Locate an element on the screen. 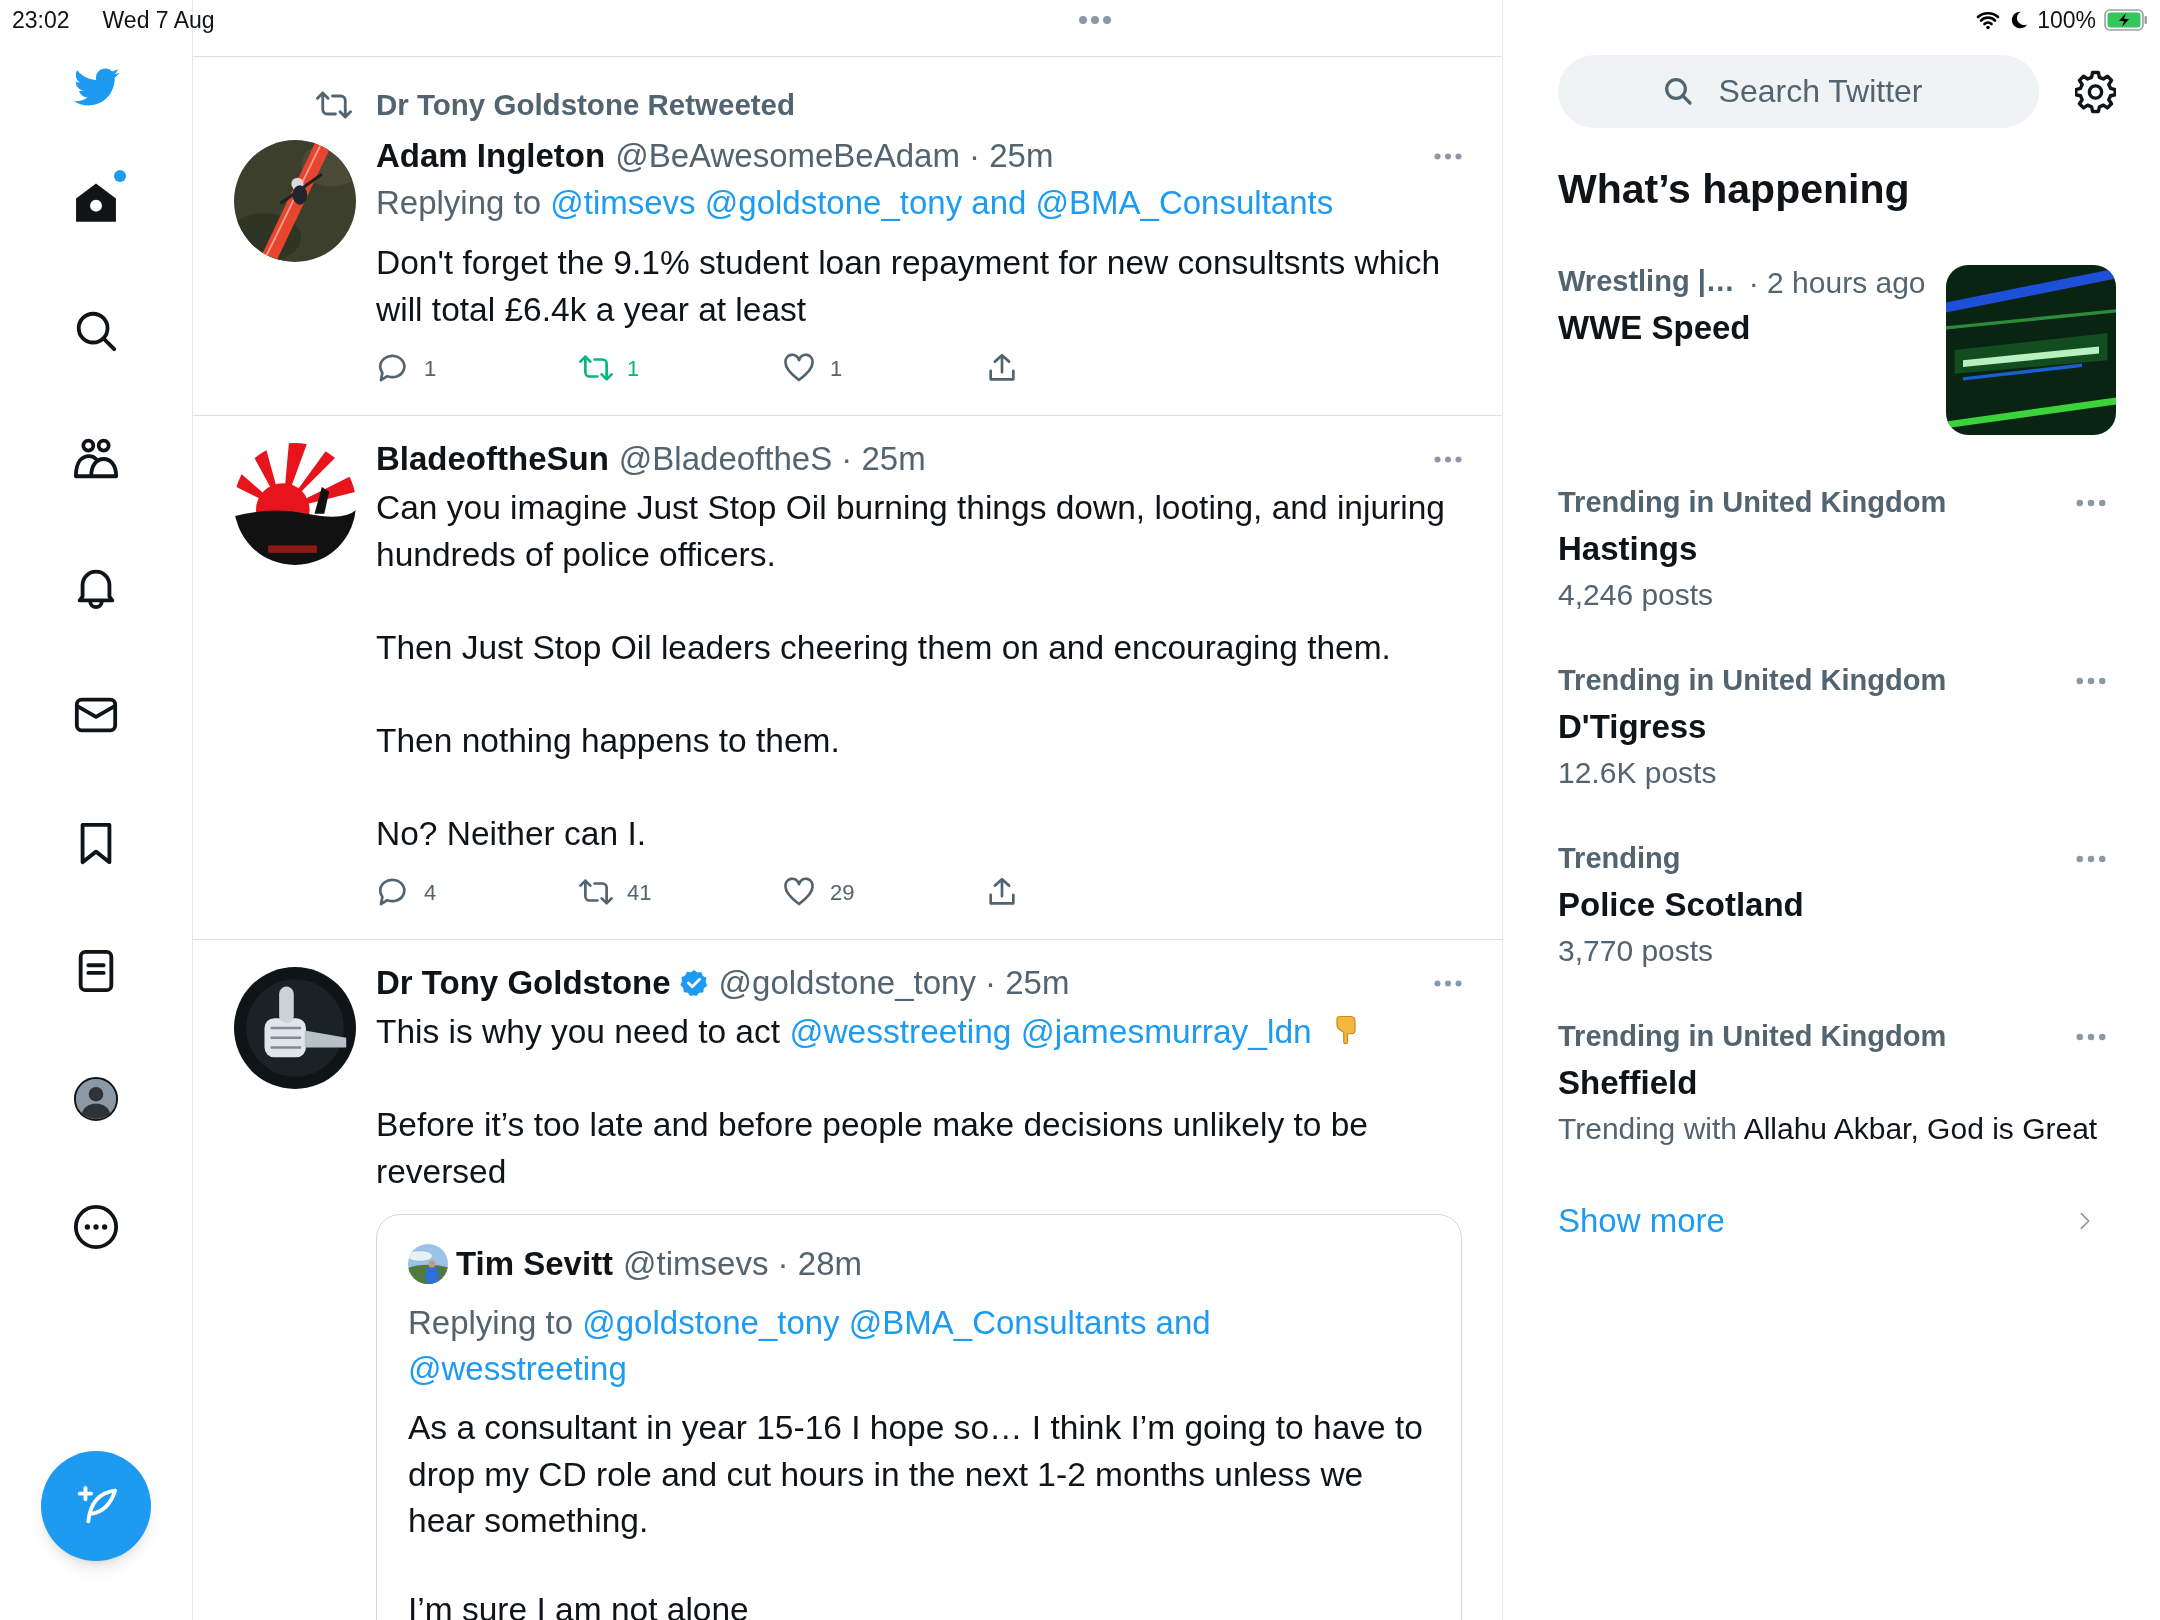 The image size is (2160, 1620). trend-item: Trending Police Scotland 3,770 posts is located at coordinates (1837, 905).